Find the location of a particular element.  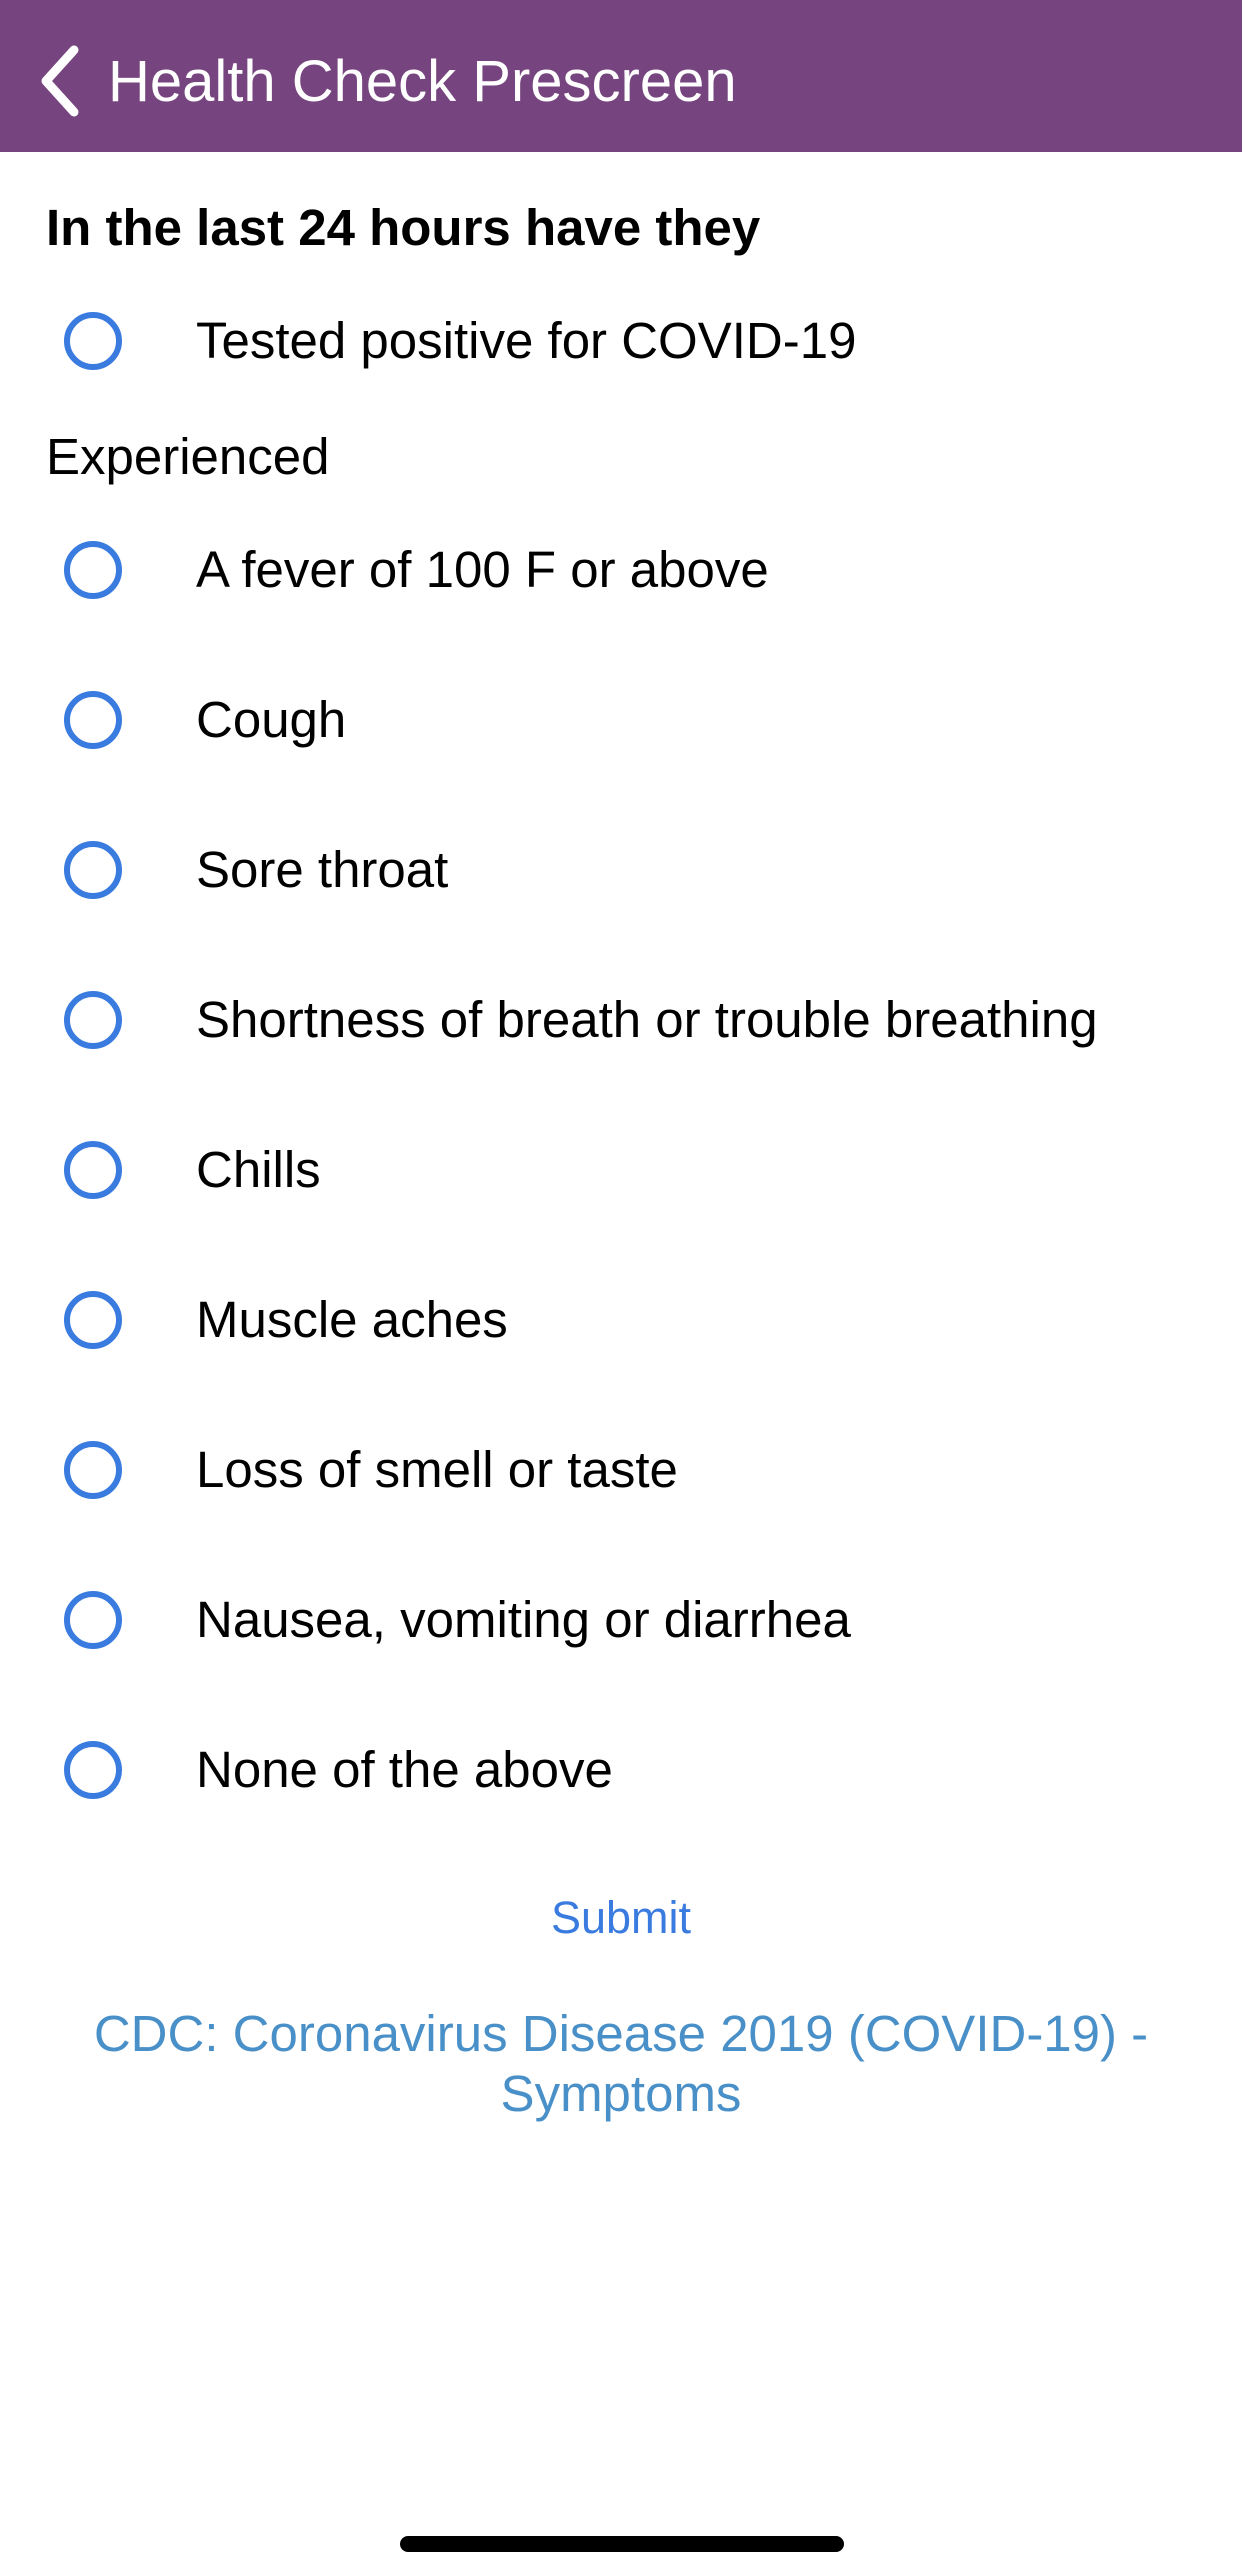

submit-button: Submit is located at coordinates (621, 1918).